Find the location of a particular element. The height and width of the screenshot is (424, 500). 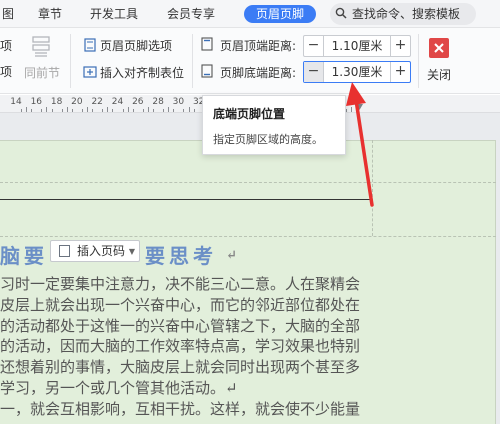

tab-chapter: 章节 is located at coordinates (50, 14).